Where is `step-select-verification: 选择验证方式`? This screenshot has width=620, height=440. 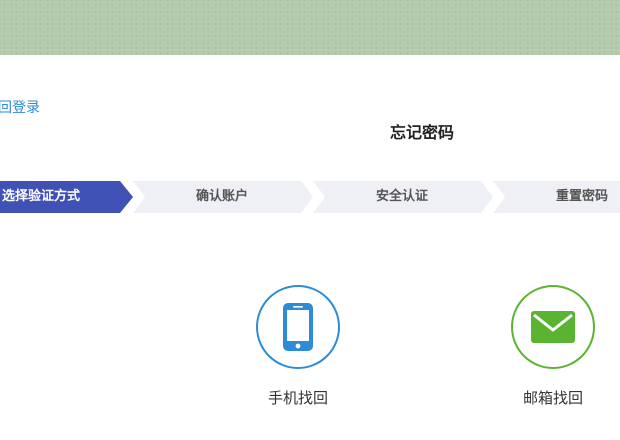
step-select-verification: 选择验证方式 is located at coordinates (66, 197).